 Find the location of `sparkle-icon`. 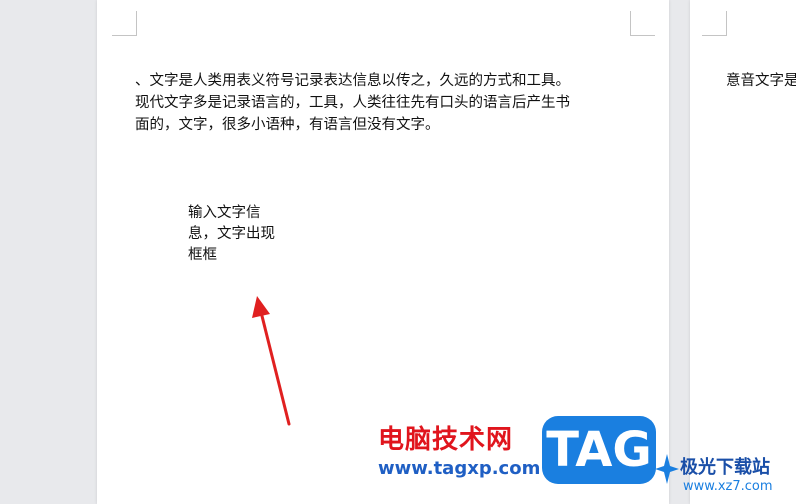

sparkle-icon is located at coordinates (667, 469).